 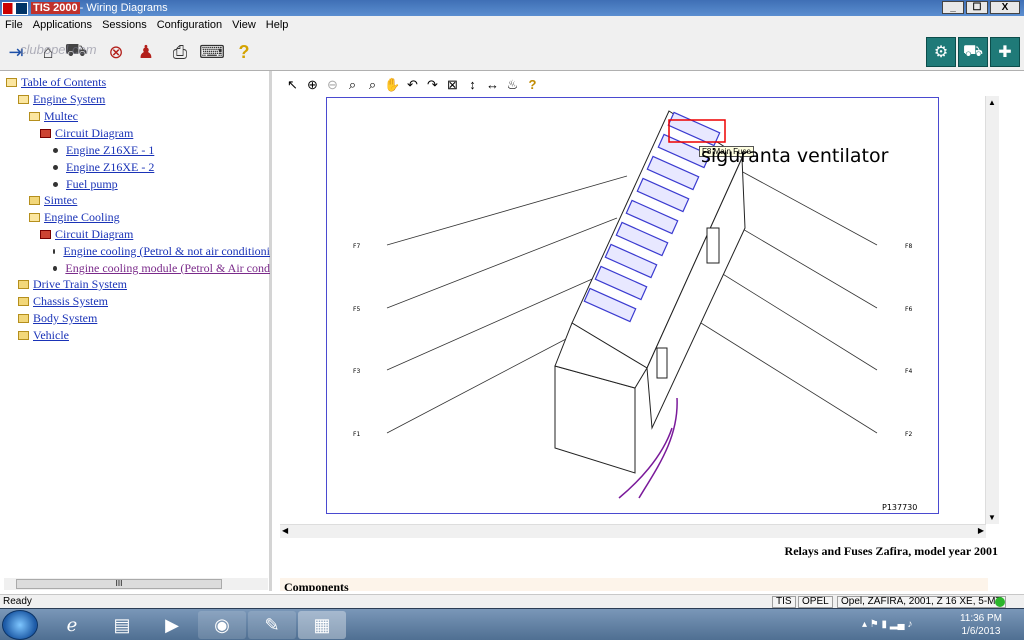 What do you see at coordinates (292, 84) in the screenshot?
I see `select-icon: ↖` at bounding box center [292, 84].